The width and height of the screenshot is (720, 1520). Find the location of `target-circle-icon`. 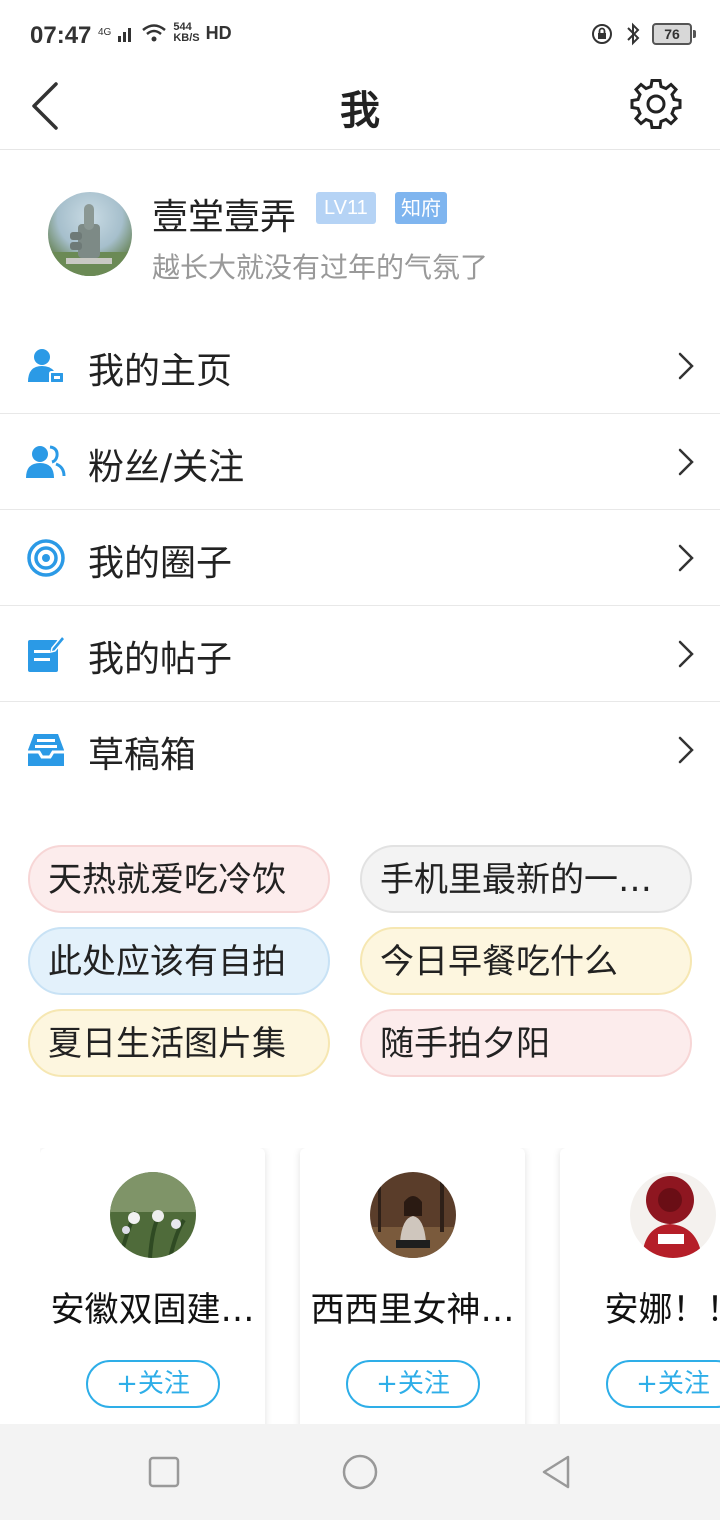

target-circle-icon is located at coordinates (46, 558).